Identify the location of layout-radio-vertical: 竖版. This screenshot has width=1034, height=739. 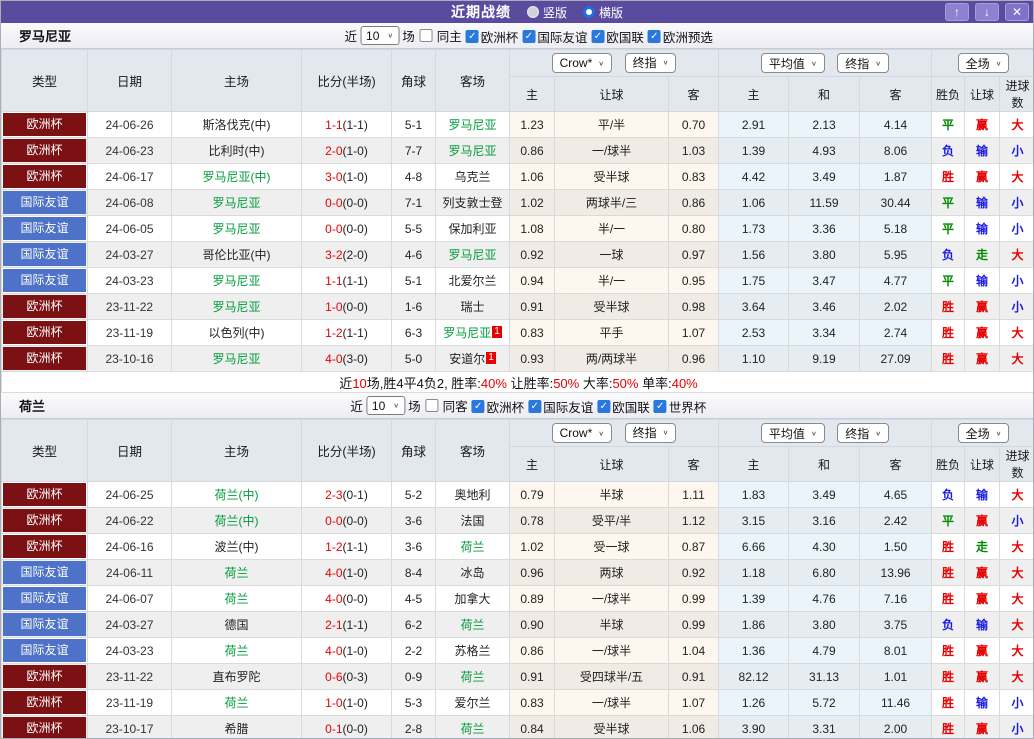
(546, 12).